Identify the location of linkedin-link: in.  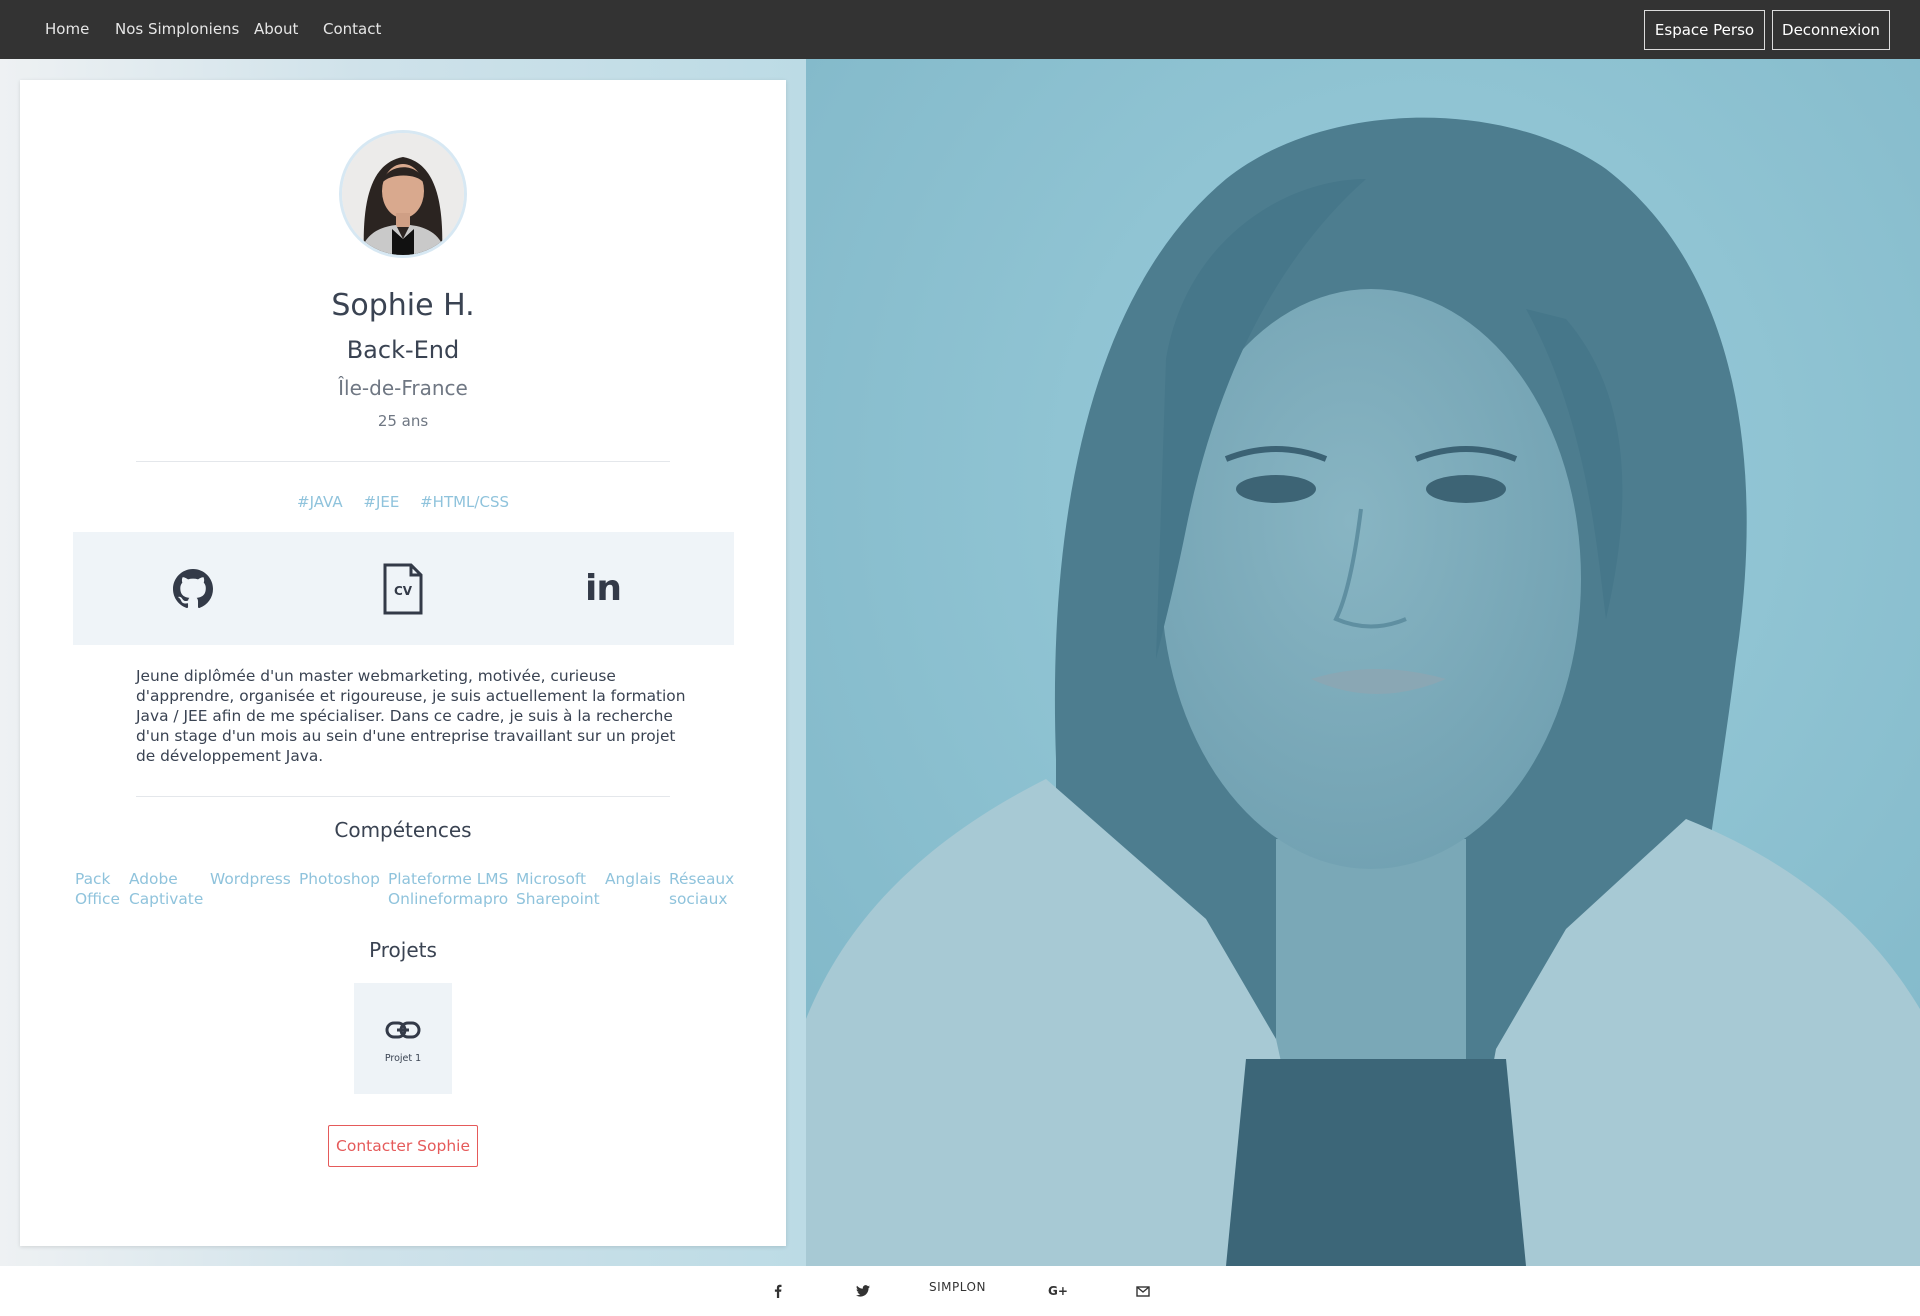
(603, 588).